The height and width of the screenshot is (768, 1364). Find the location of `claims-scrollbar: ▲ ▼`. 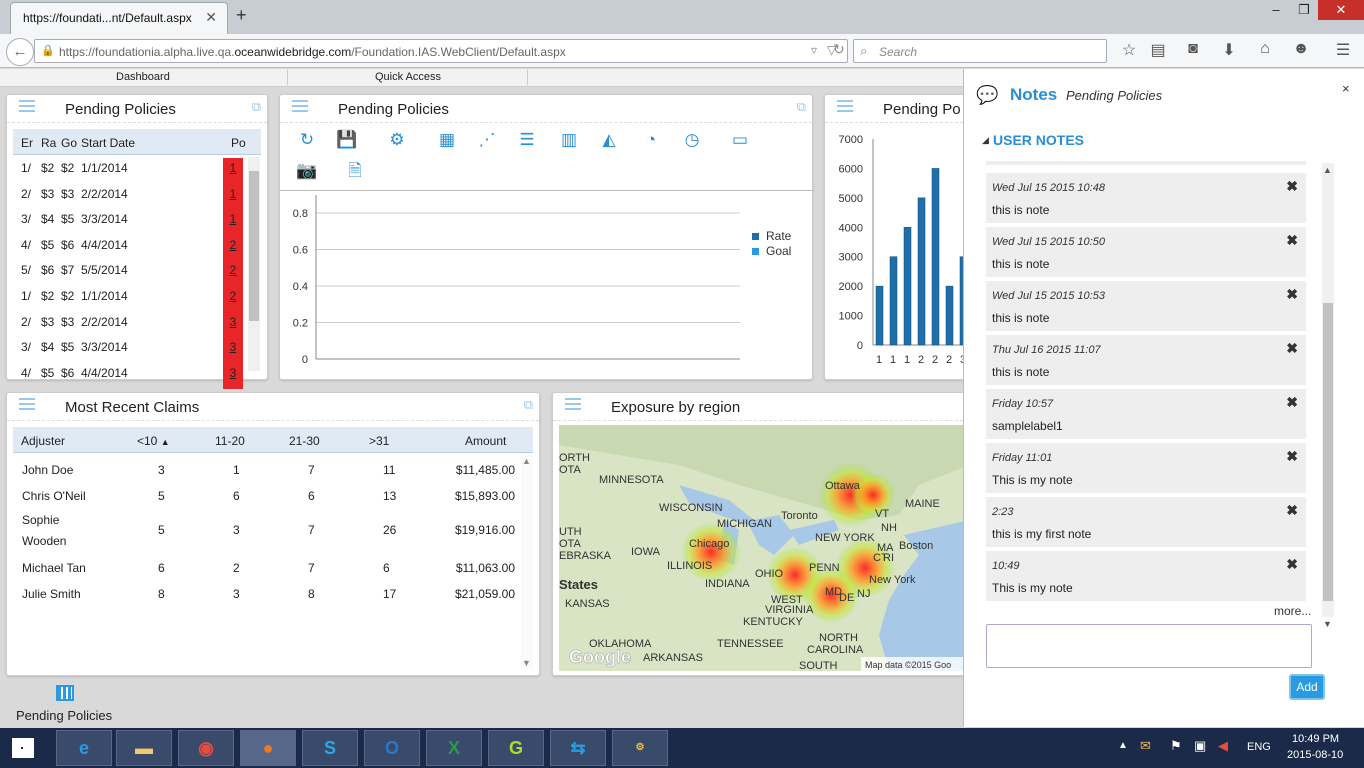

claims-scrollbar: ▲ ▼ is located at coordinates (527, 562).